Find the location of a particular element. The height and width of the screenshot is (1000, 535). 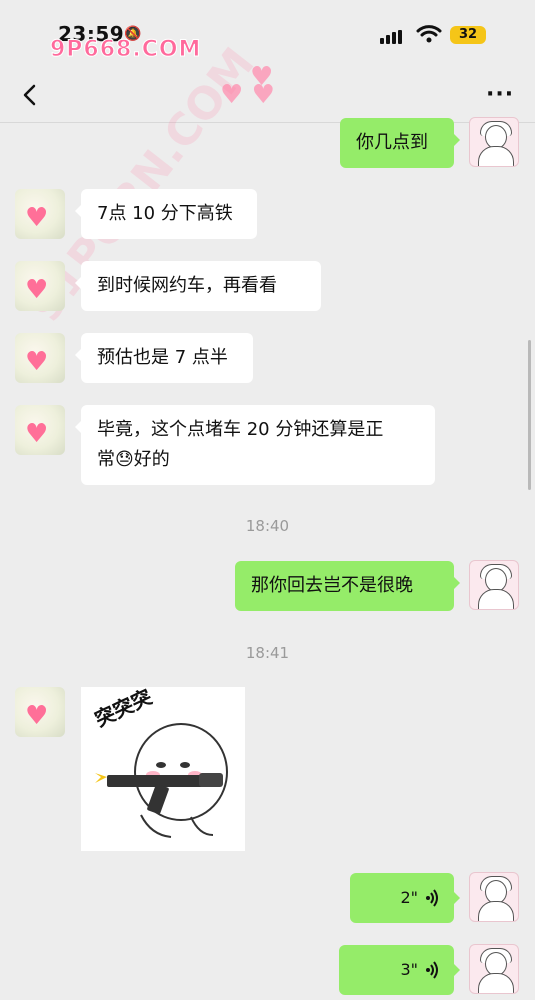

sticker-image: 突突突 is located at coordinates (163, 767).